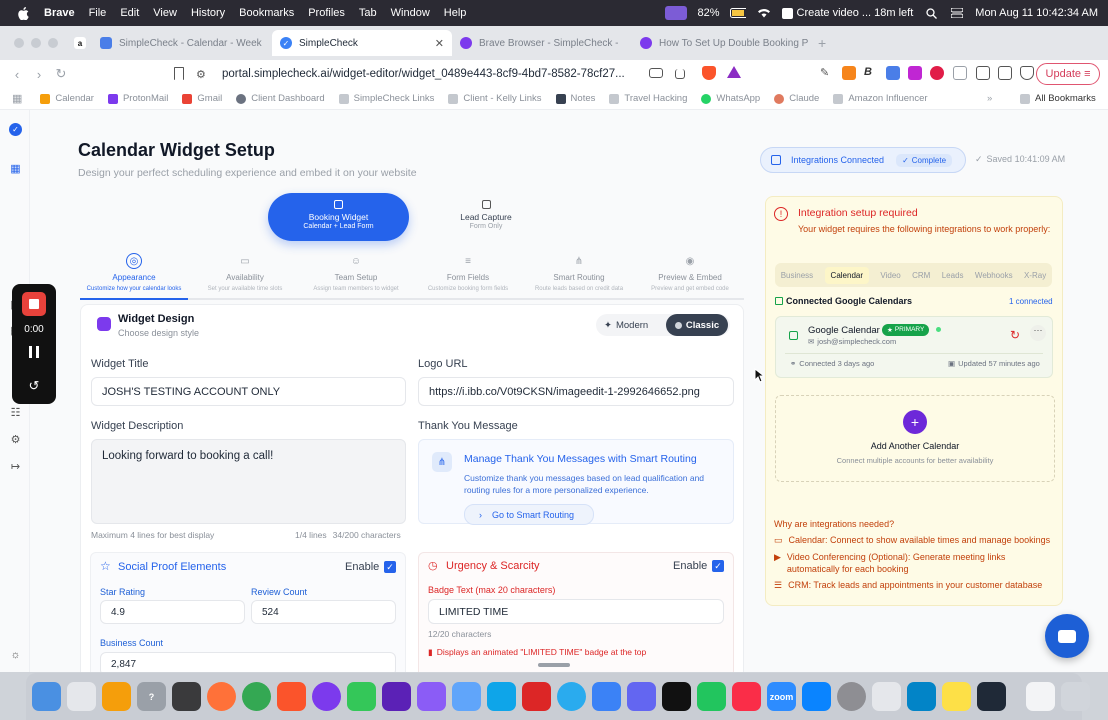 The image size is (1108, 720). I want to click on telegram-icon, so click(571, 696).